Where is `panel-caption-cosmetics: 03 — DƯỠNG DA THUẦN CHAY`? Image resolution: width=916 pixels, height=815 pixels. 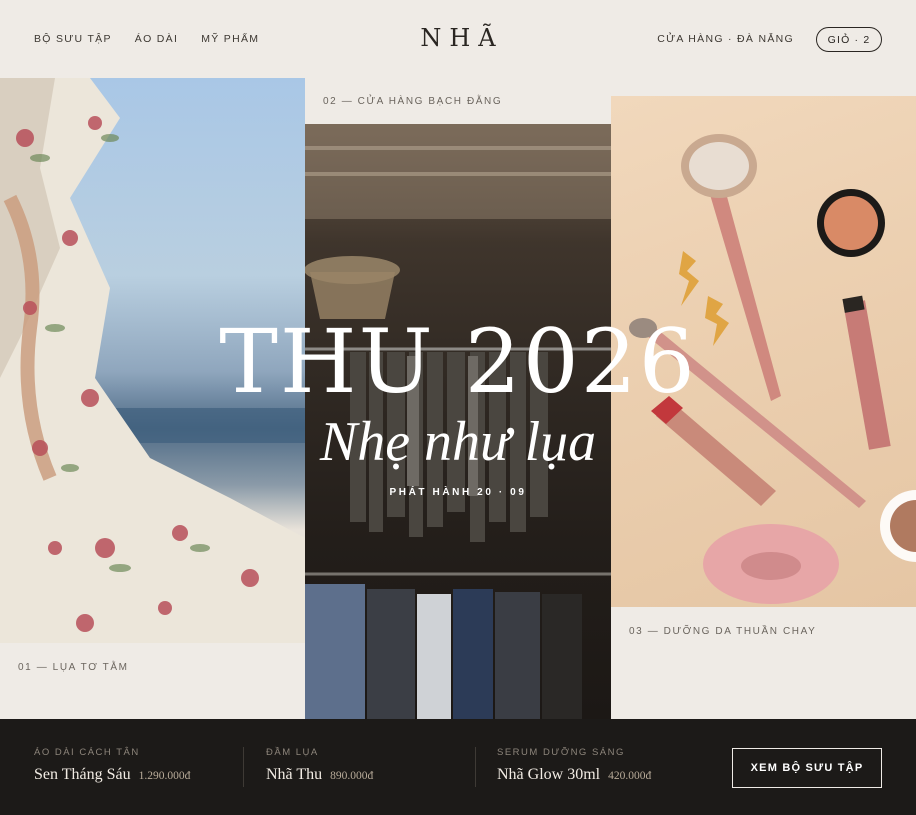 panel-caption-cosmetics: 03 — DƯỠNG DA THUẦN CHAY is located at coordinates (723, 631).